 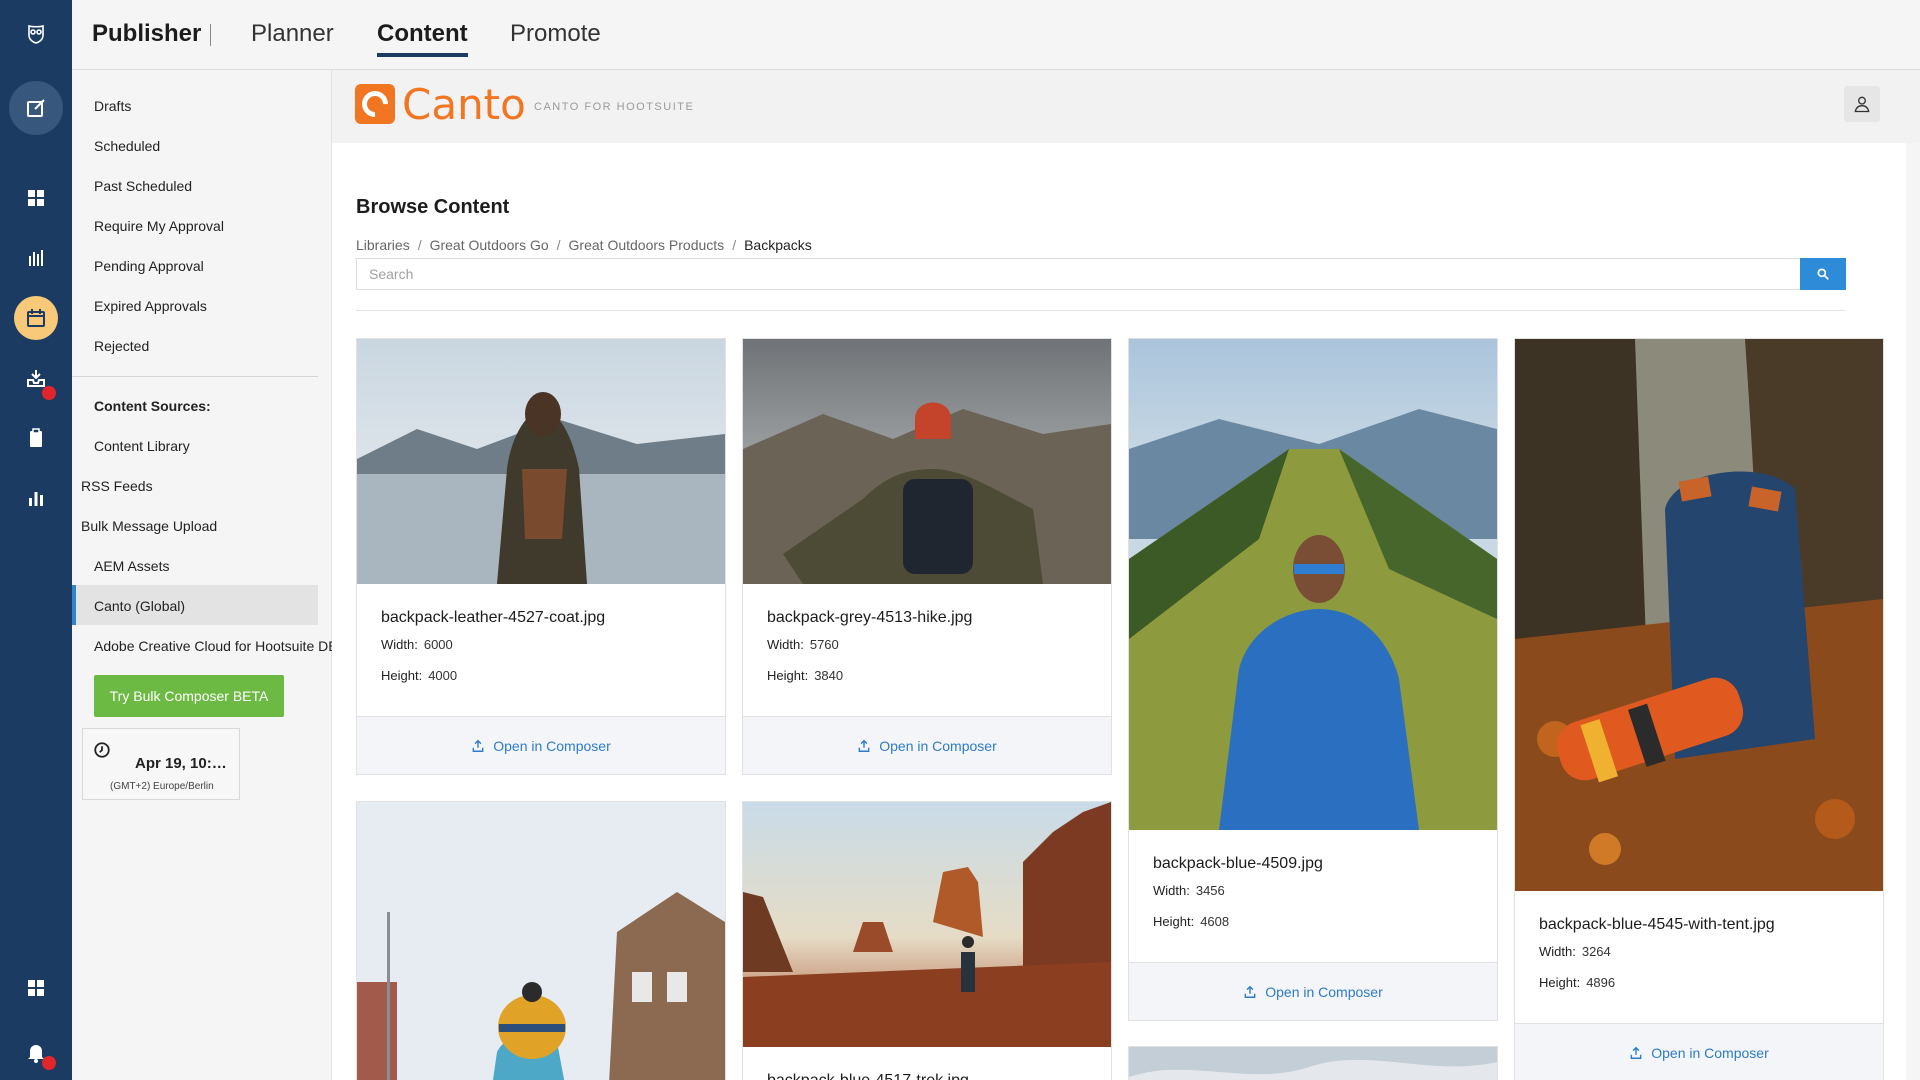 I want to click on breadcrumb-great-outdoors-products: Great Outdoors Products, so click(x=647, y=245).